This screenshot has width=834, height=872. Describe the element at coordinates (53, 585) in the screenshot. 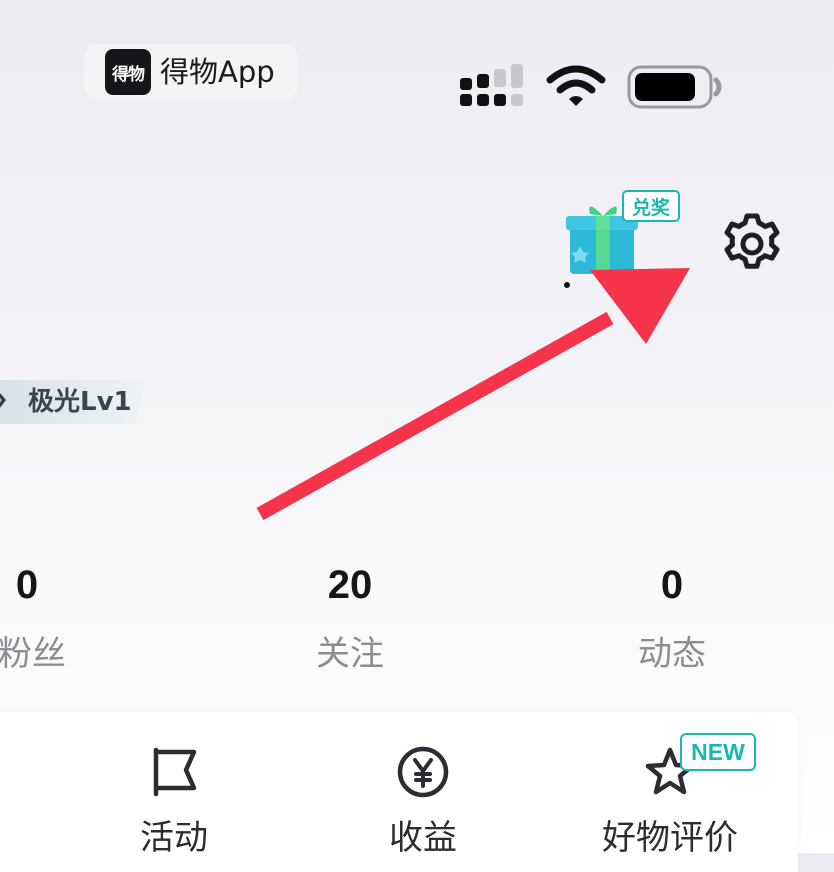

I see `fans-count: 0` at that location.